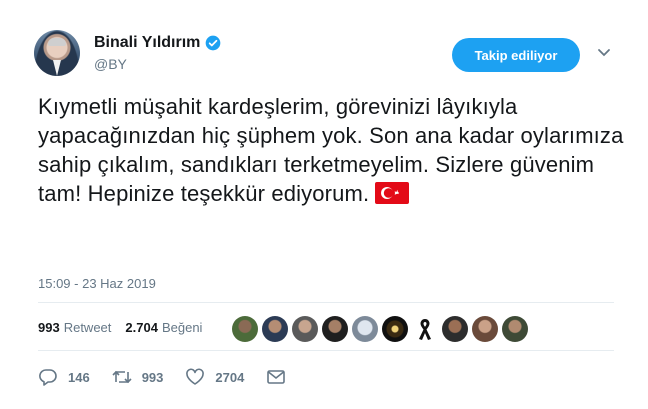  What do you see at coordinates (392, 193) in the screenshot?
I see `turkish-flag-icon` at bounding box center [392, 193].